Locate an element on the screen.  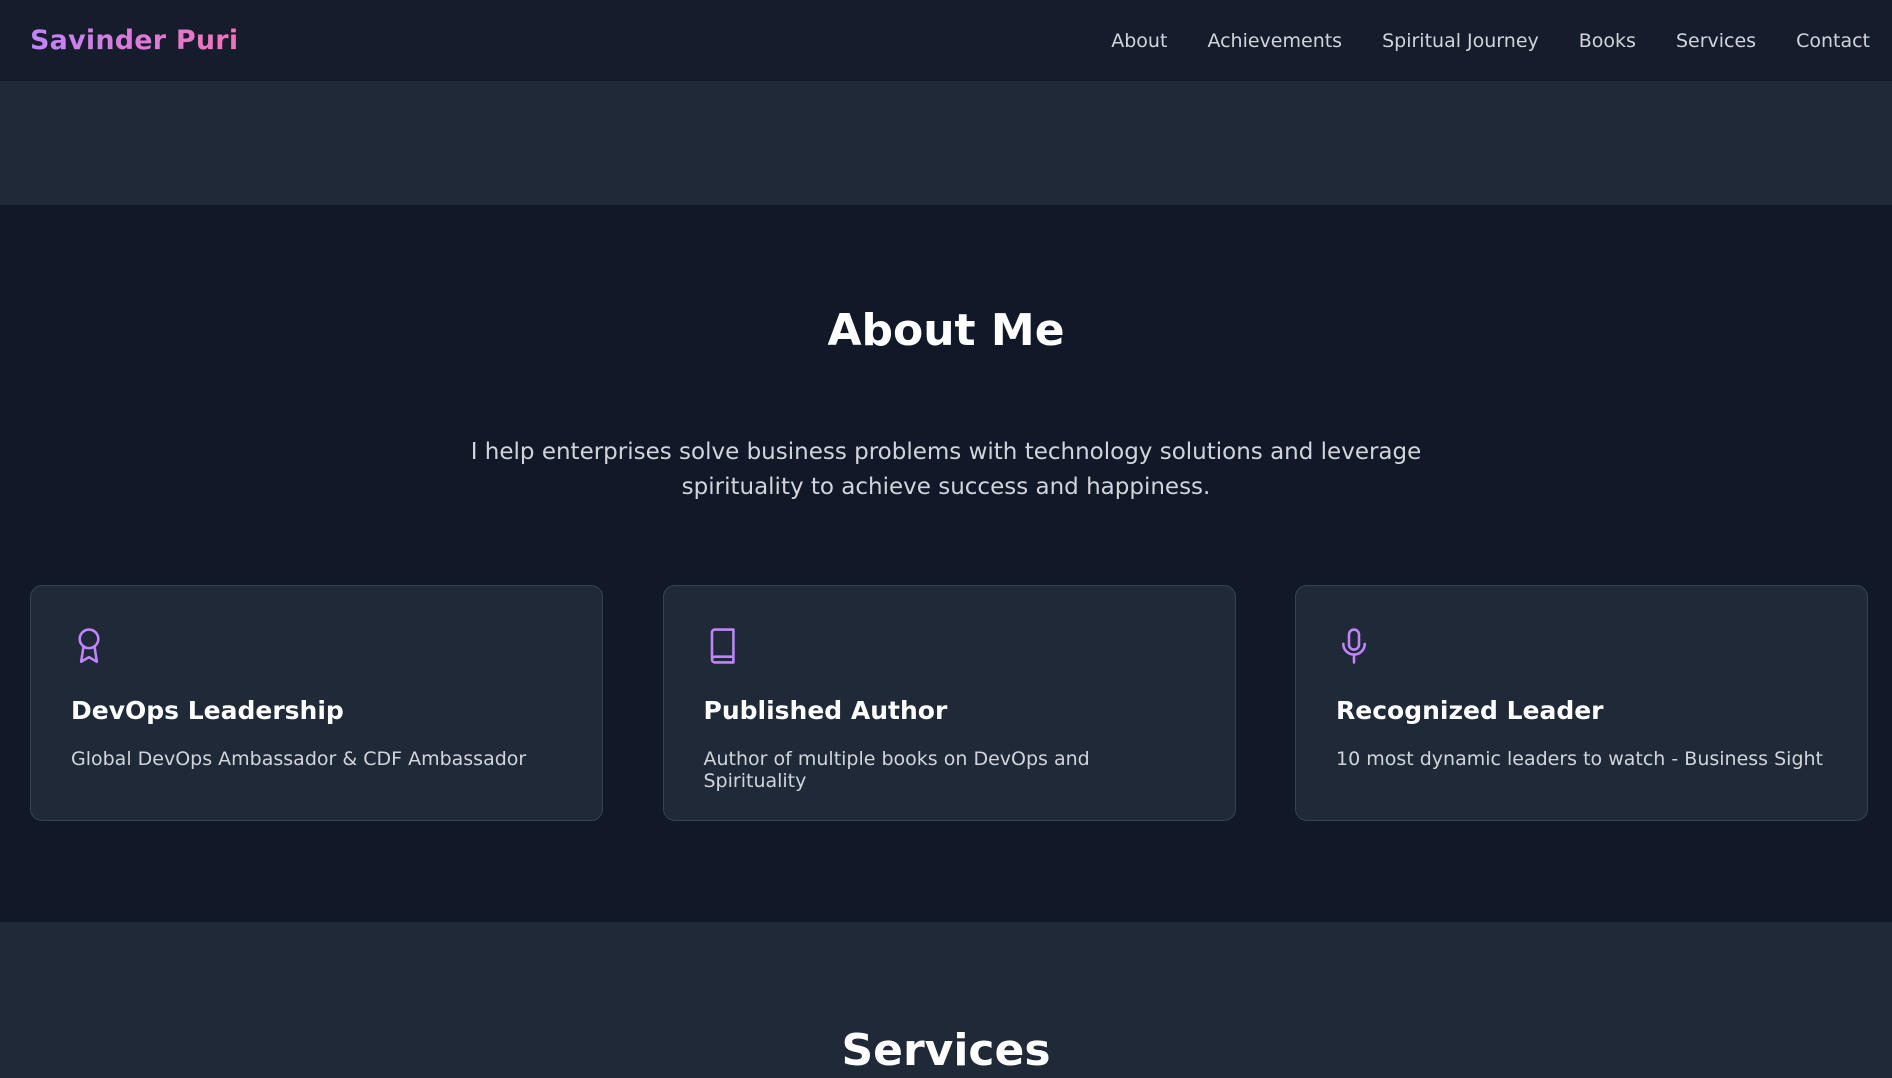
award-ribbon-icon is located at coordinates (89, 646).